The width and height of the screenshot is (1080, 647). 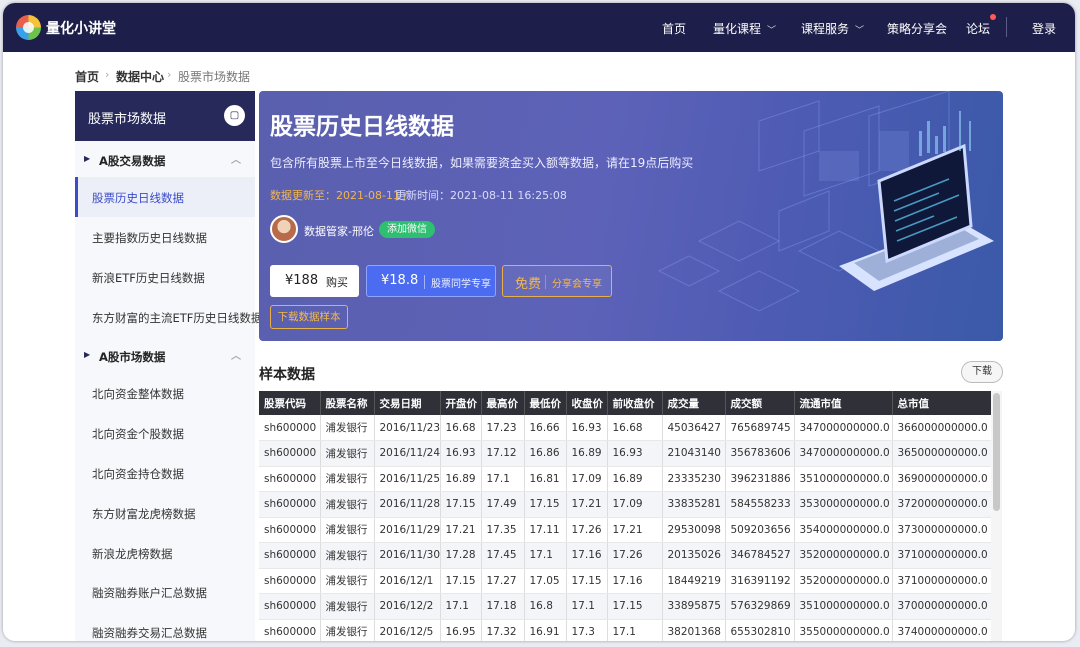 I want to click on table-cell: 17.27, so click(x=503, y=581).